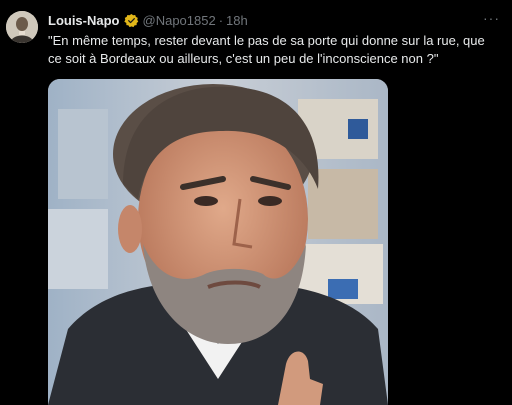 The width and height of the screenshot is (512, 405). What do you see at coordinates (179, 20) in the screenshot?
I see `author-handle: @Napo1852` at bounding box center [179, 20].